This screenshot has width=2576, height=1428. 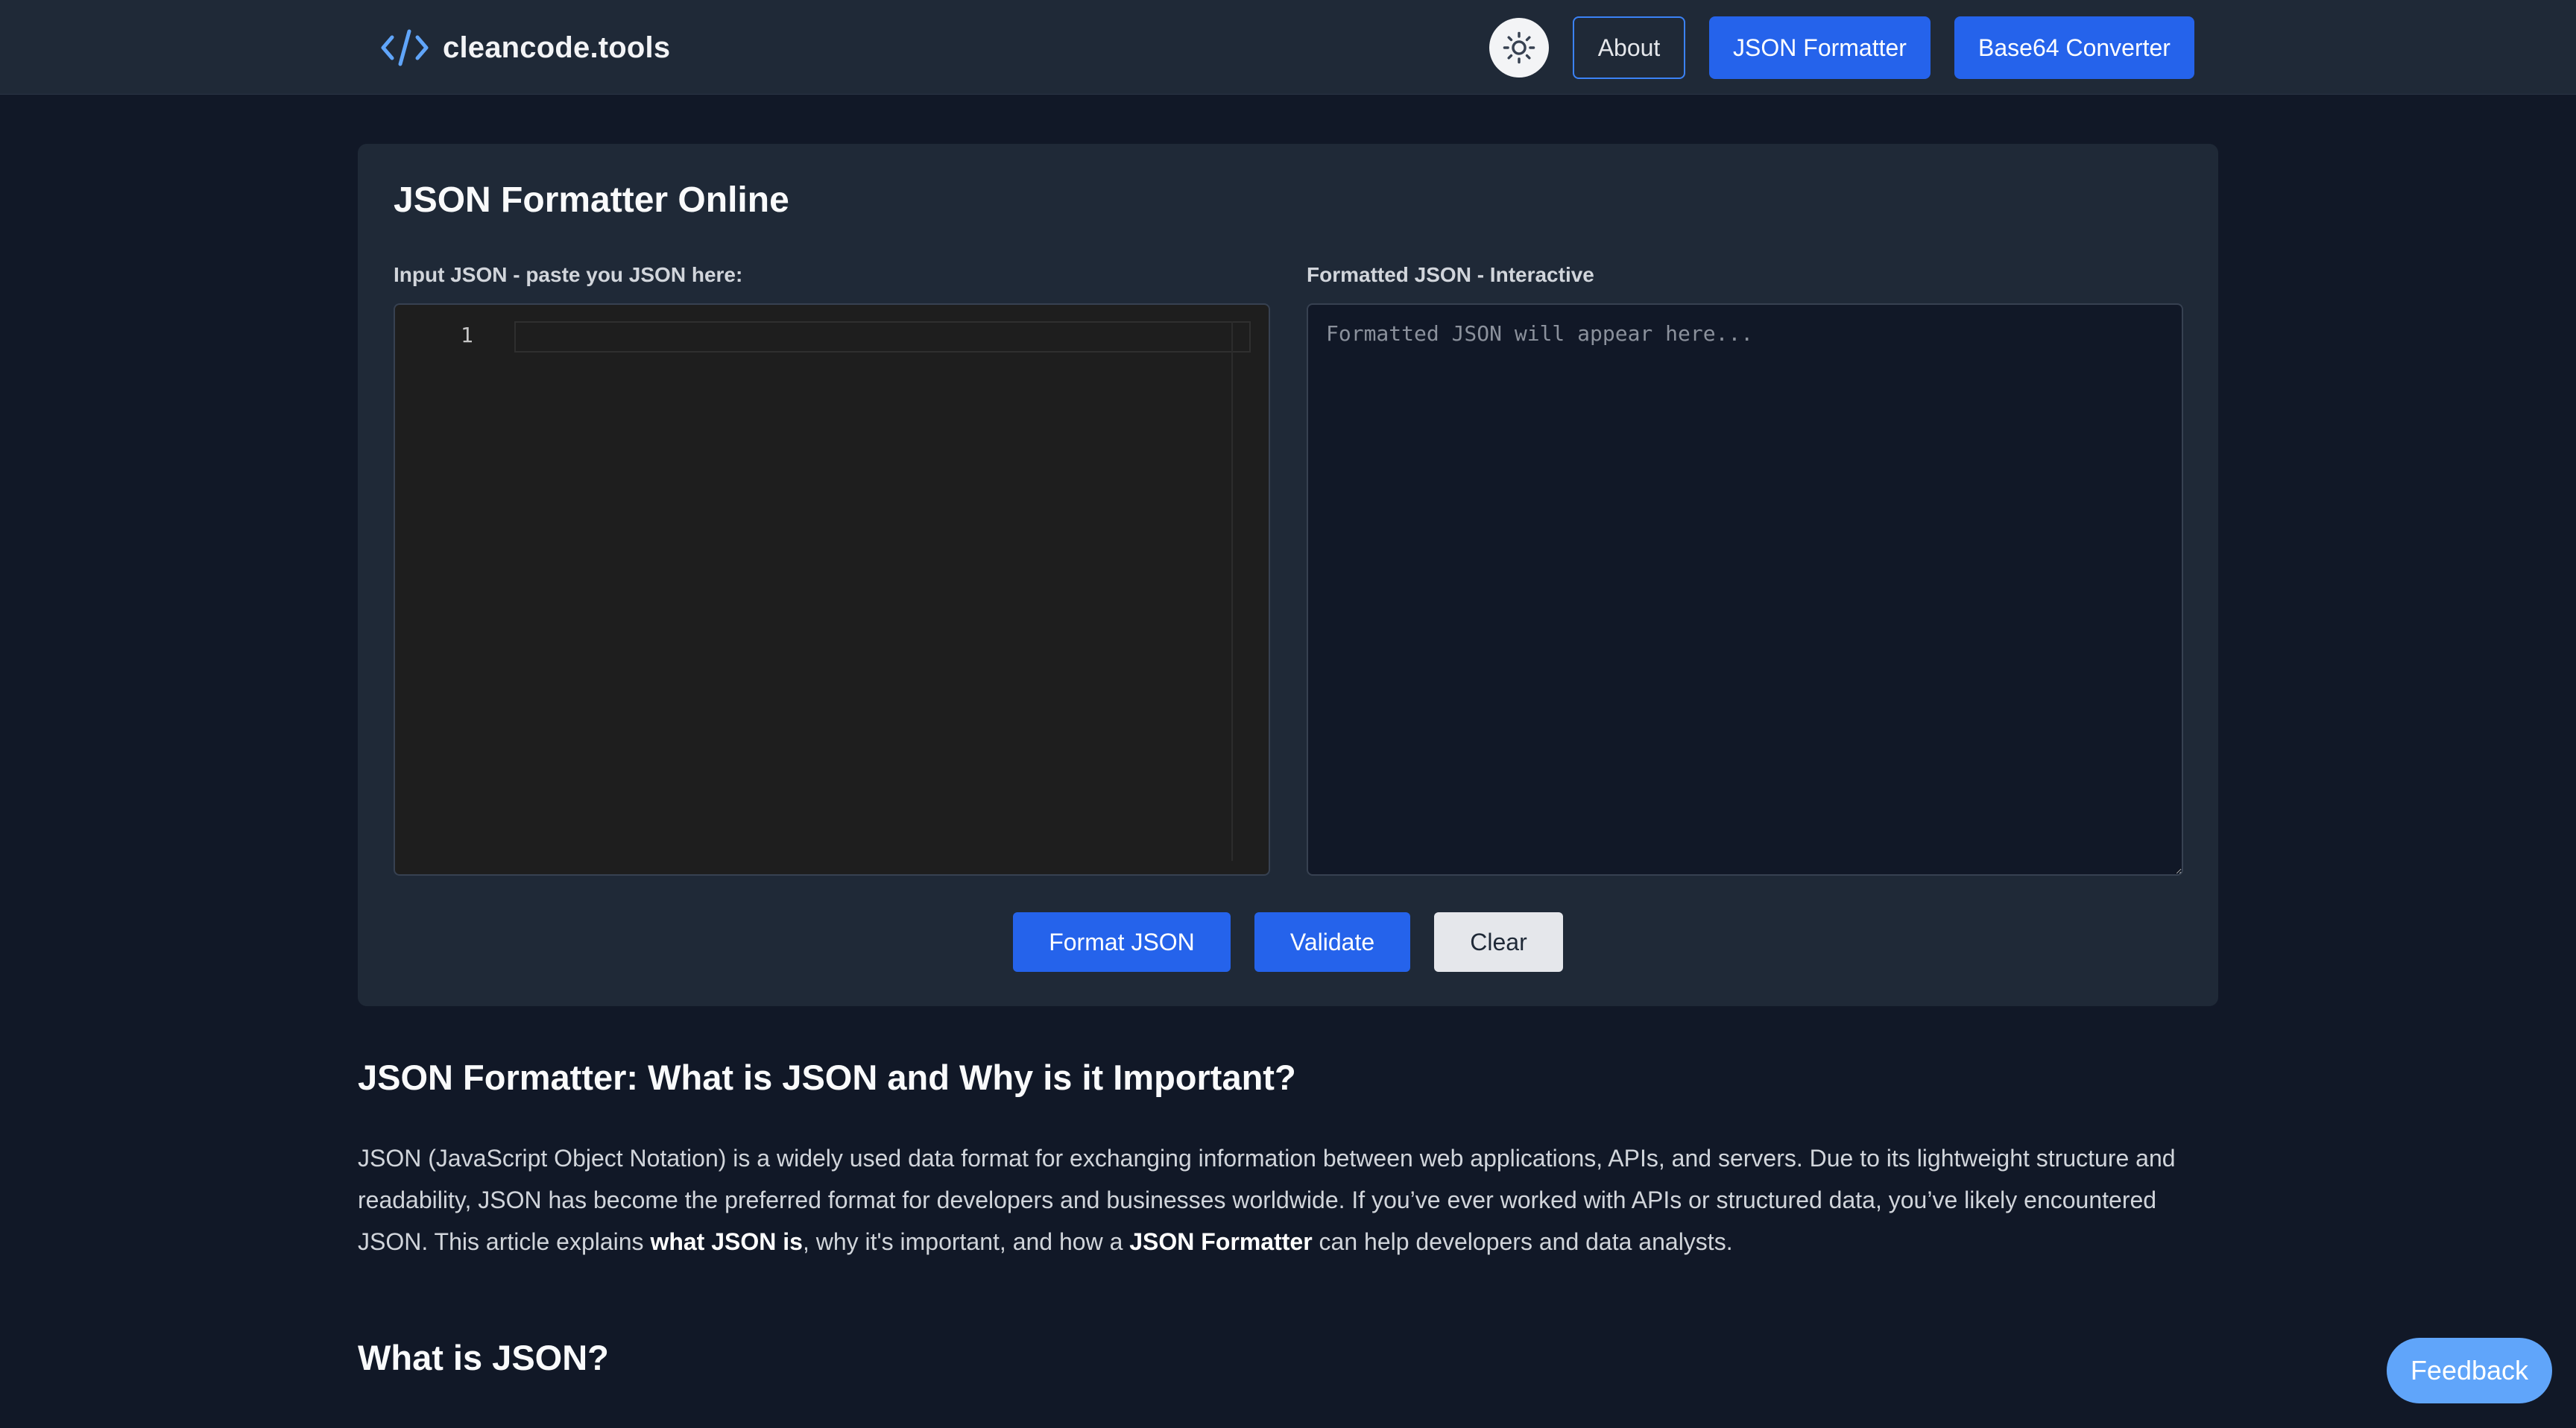 I want to click on paragraph-text: can help developers and data analysts., so click(x=1522, y=1241).